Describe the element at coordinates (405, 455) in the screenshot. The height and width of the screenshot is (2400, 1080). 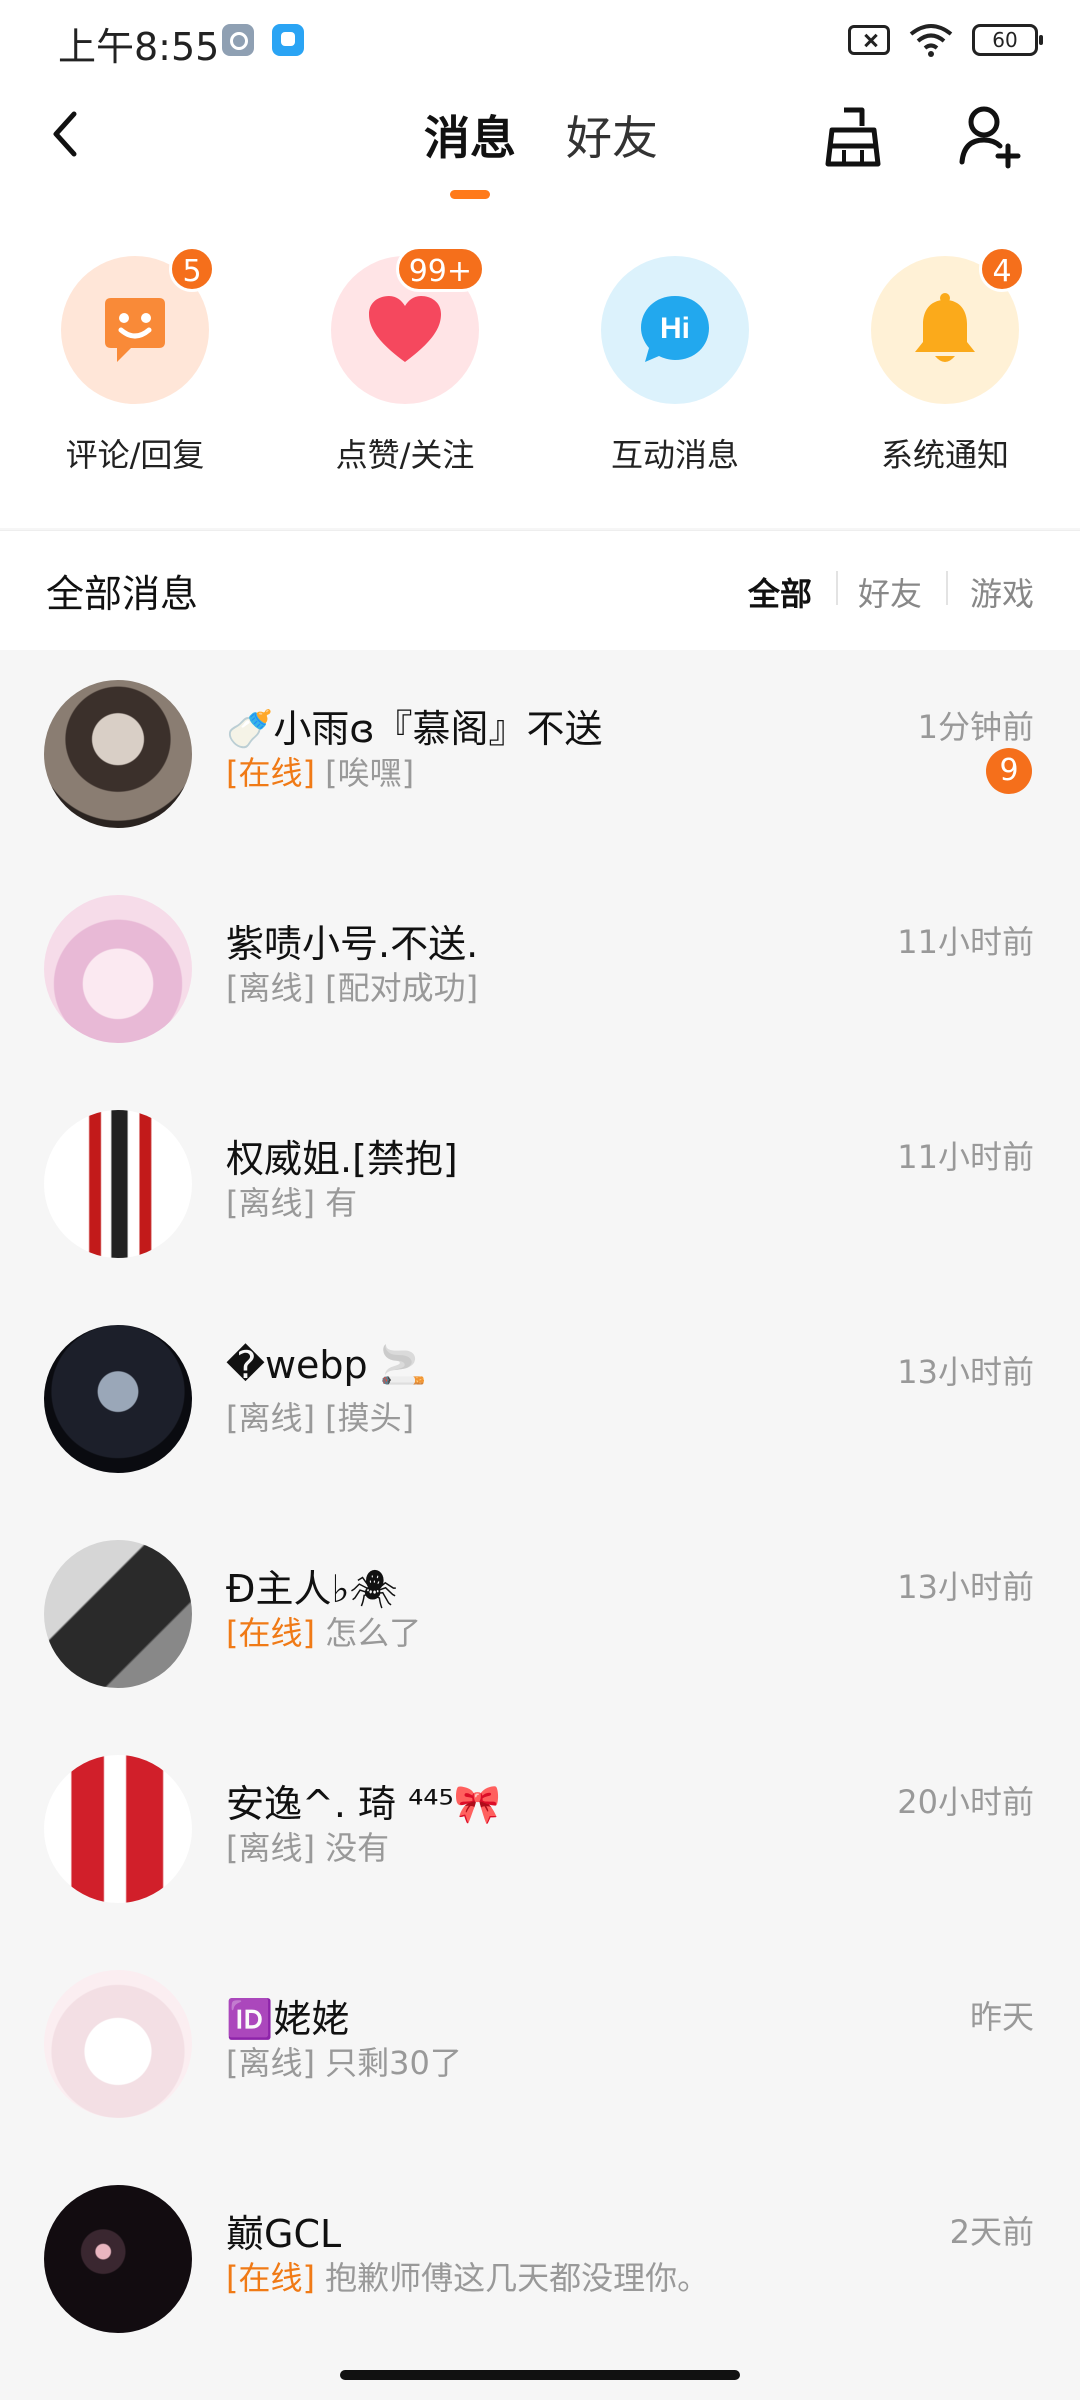
I see `likes-label: 点赞/关注` at that location.